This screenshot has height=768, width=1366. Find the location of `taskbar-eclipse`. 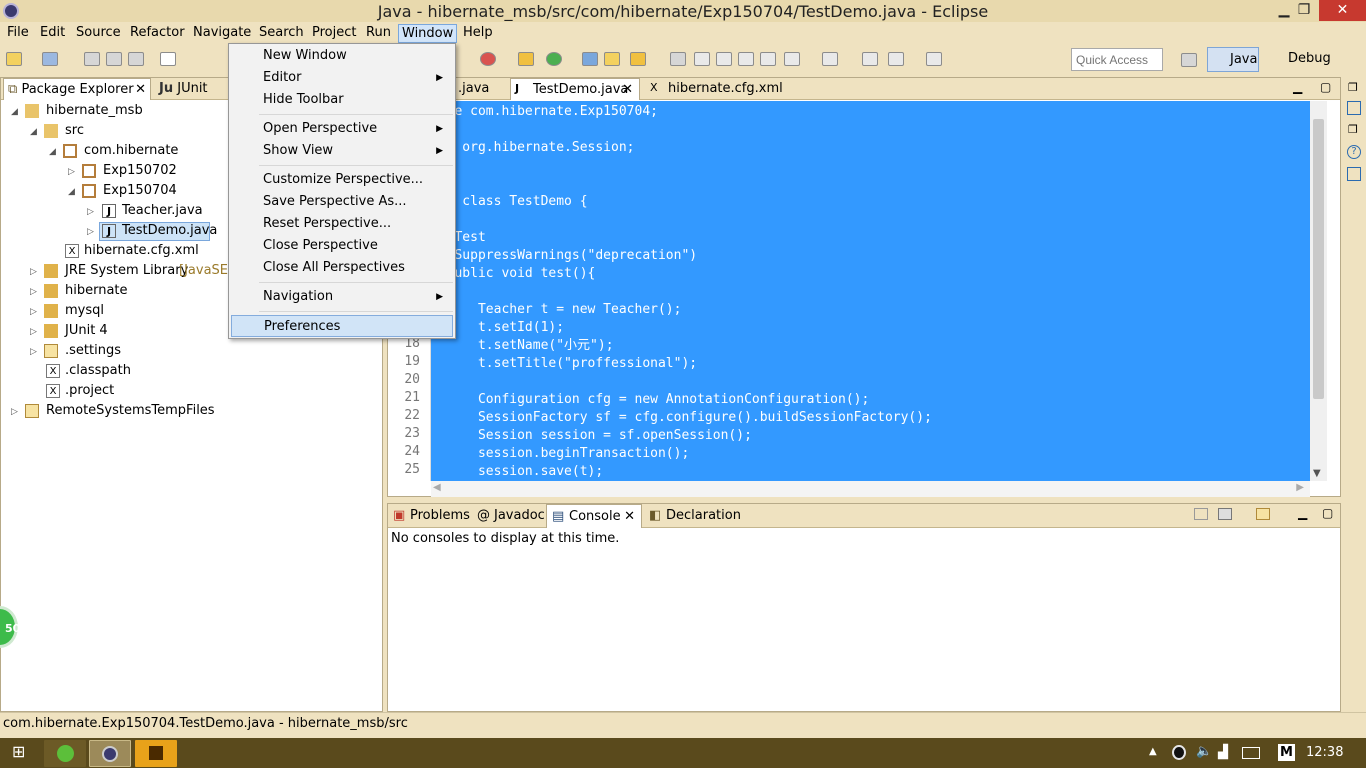

taskbar-eclipse is located at coordinates (110, 753).